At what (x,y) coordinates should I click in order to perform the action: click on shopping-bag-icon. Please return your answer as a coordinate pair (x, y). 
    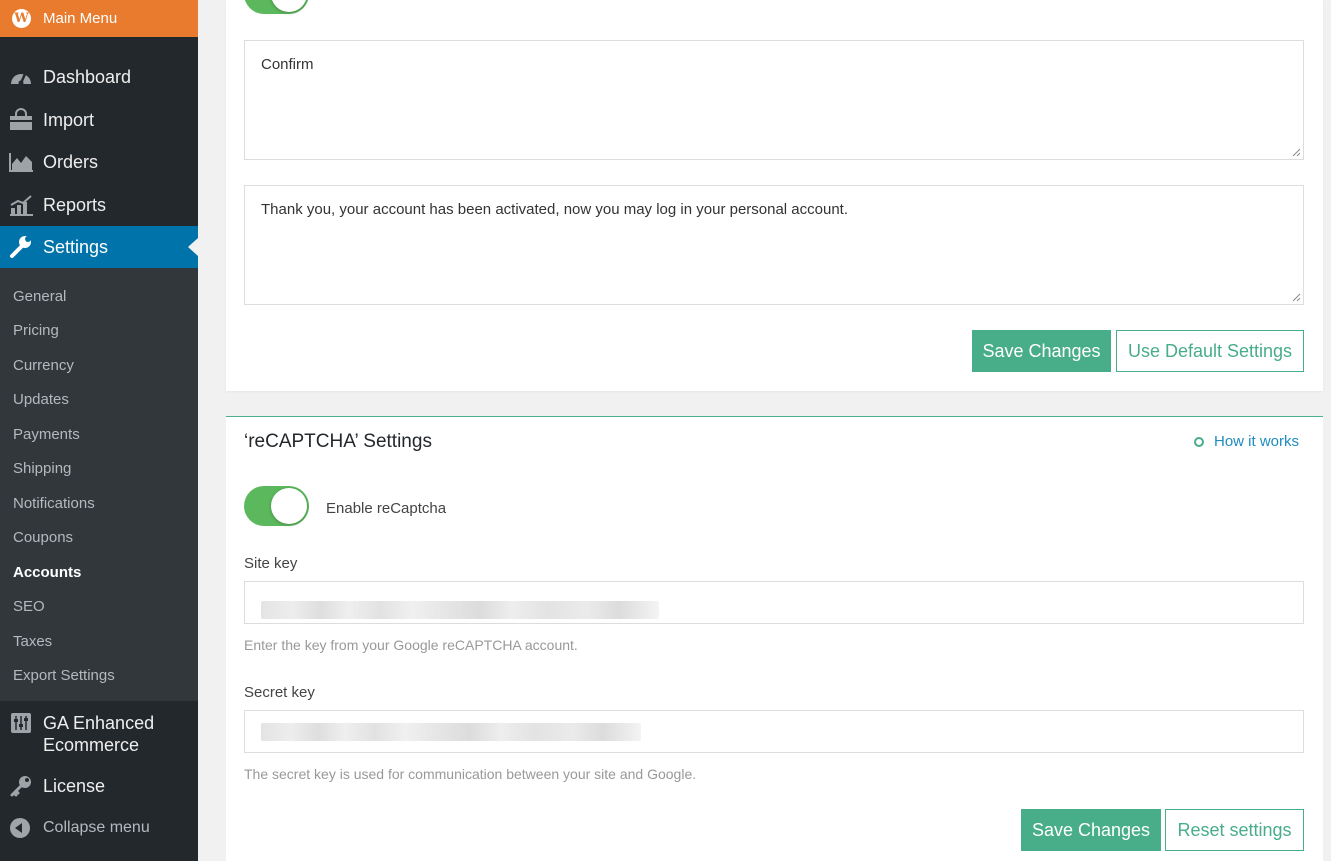
    Looking at the image, I should click on (21, 120).